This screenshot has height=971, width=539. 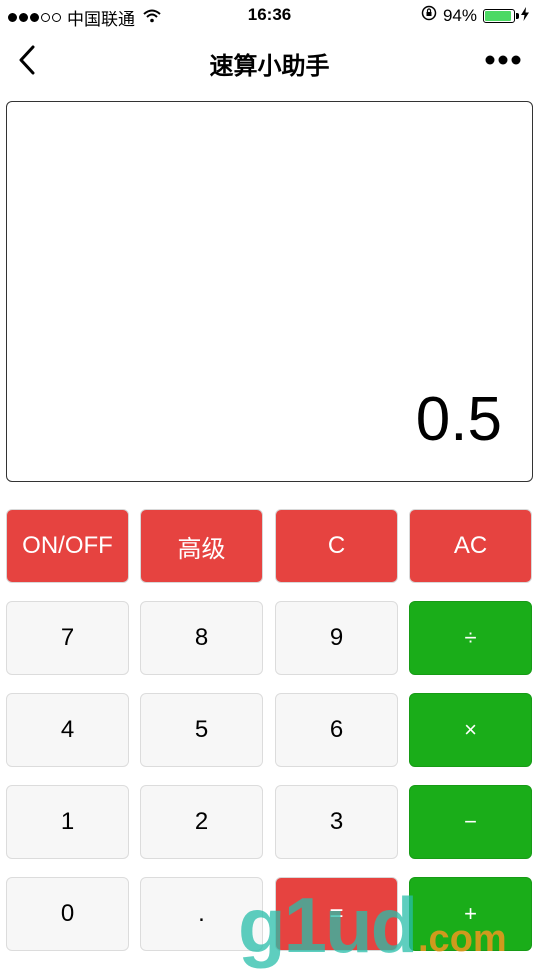 I want to click on battery-icon, so click(x=501, y=15).